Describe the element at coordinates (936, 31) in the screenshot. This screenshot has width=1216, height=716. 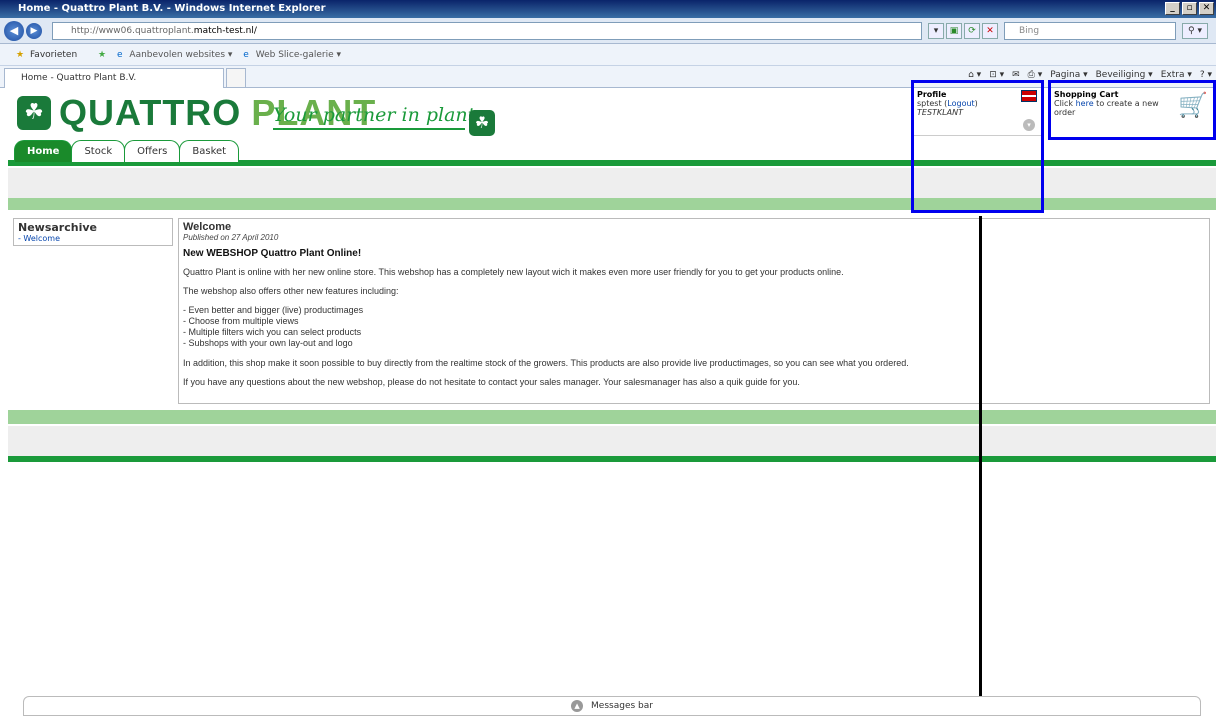
I see `dropdown-icon: ▾` at that location.